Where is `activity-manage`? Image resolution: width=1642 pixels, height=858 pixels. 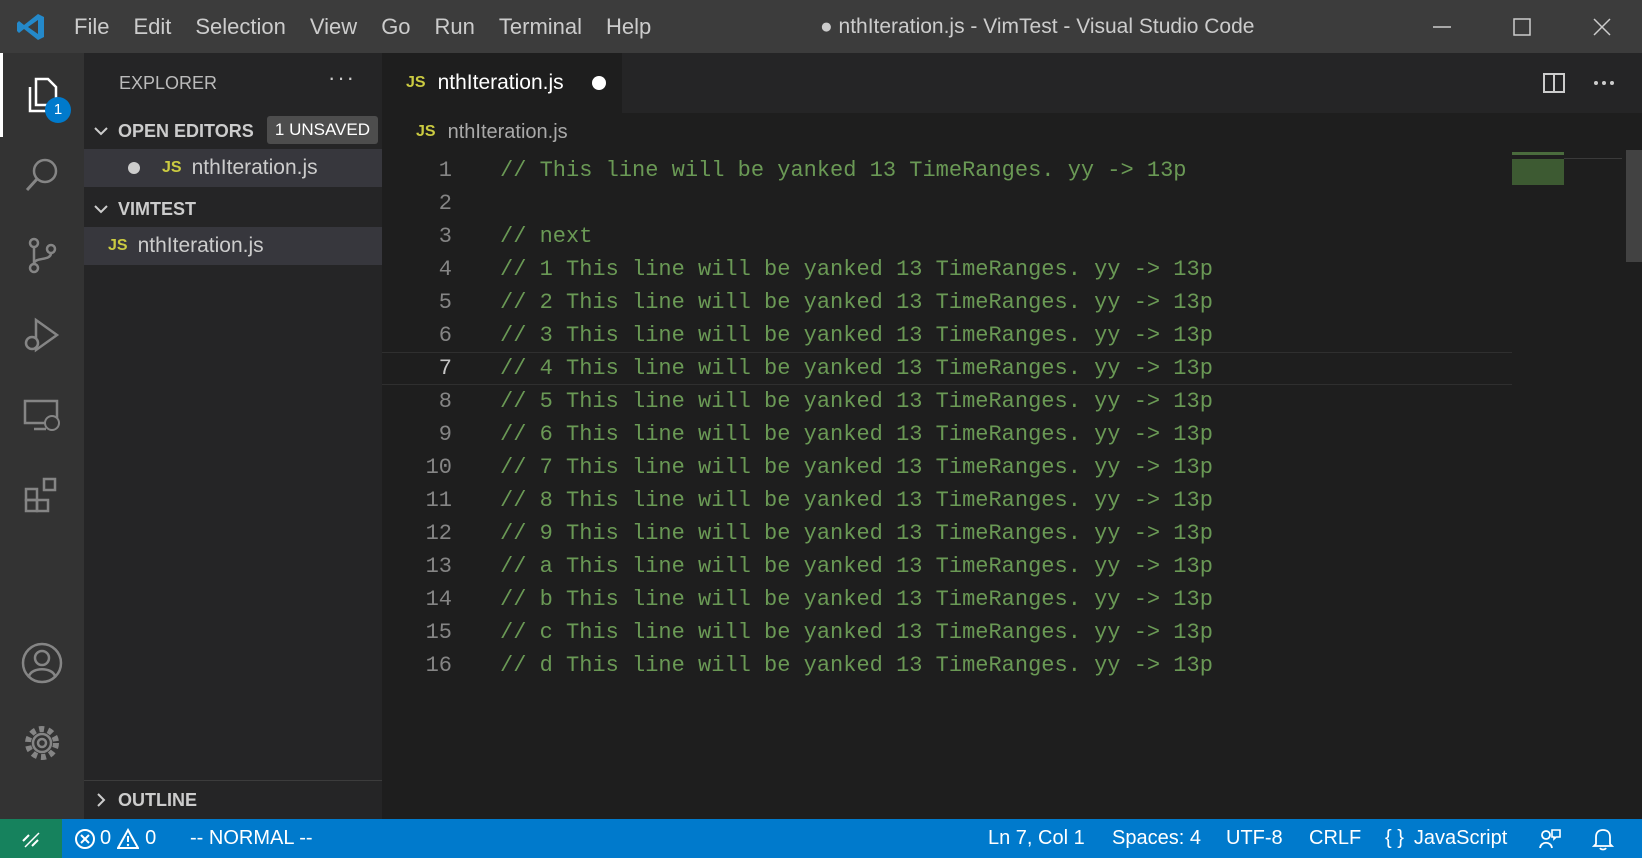 activity-manage is located at coordinates (42, 743).